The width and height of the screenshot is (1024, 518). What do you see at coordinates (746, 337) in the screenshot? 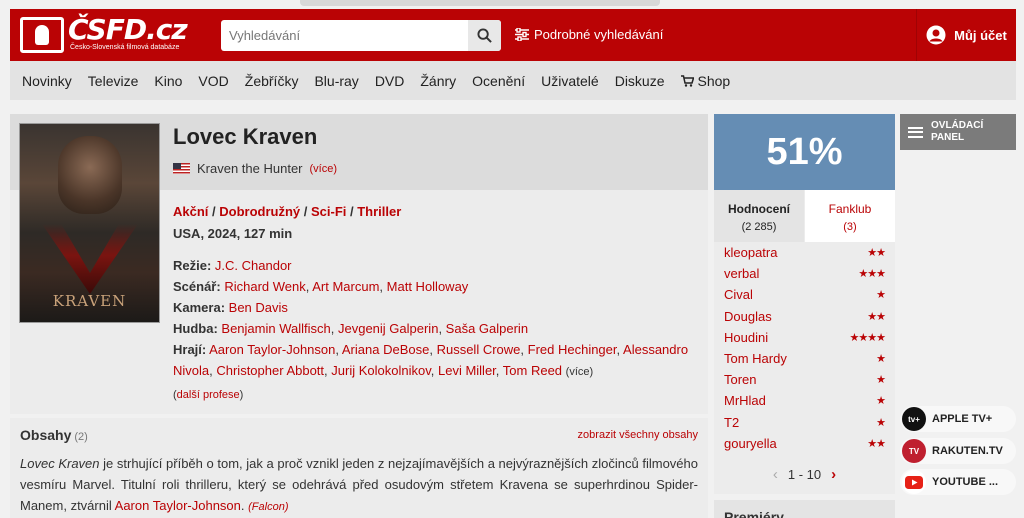
I see `rating-user-link: Houdini` at bounding box center [746, 337].